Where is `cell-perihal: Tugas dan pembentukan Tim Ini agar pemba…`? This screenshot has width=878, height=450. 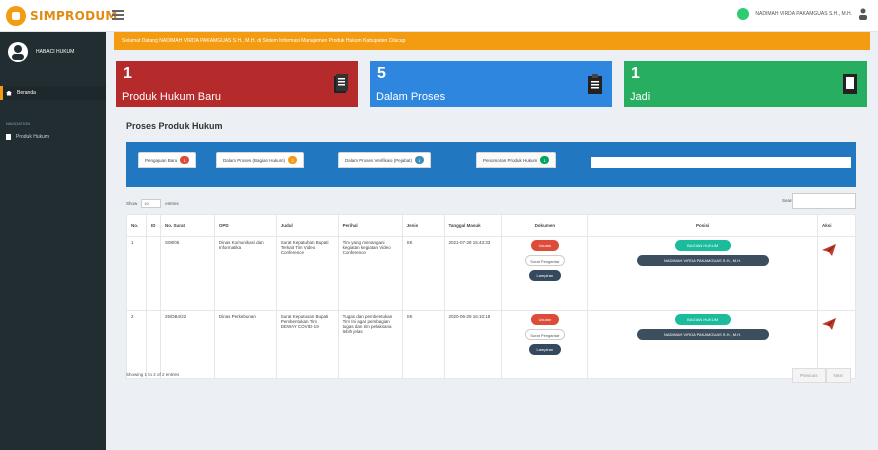 cell-perihal: Tugas dan pembentukan Tim Ini agar pemba… is located at coordinates (370, 344).